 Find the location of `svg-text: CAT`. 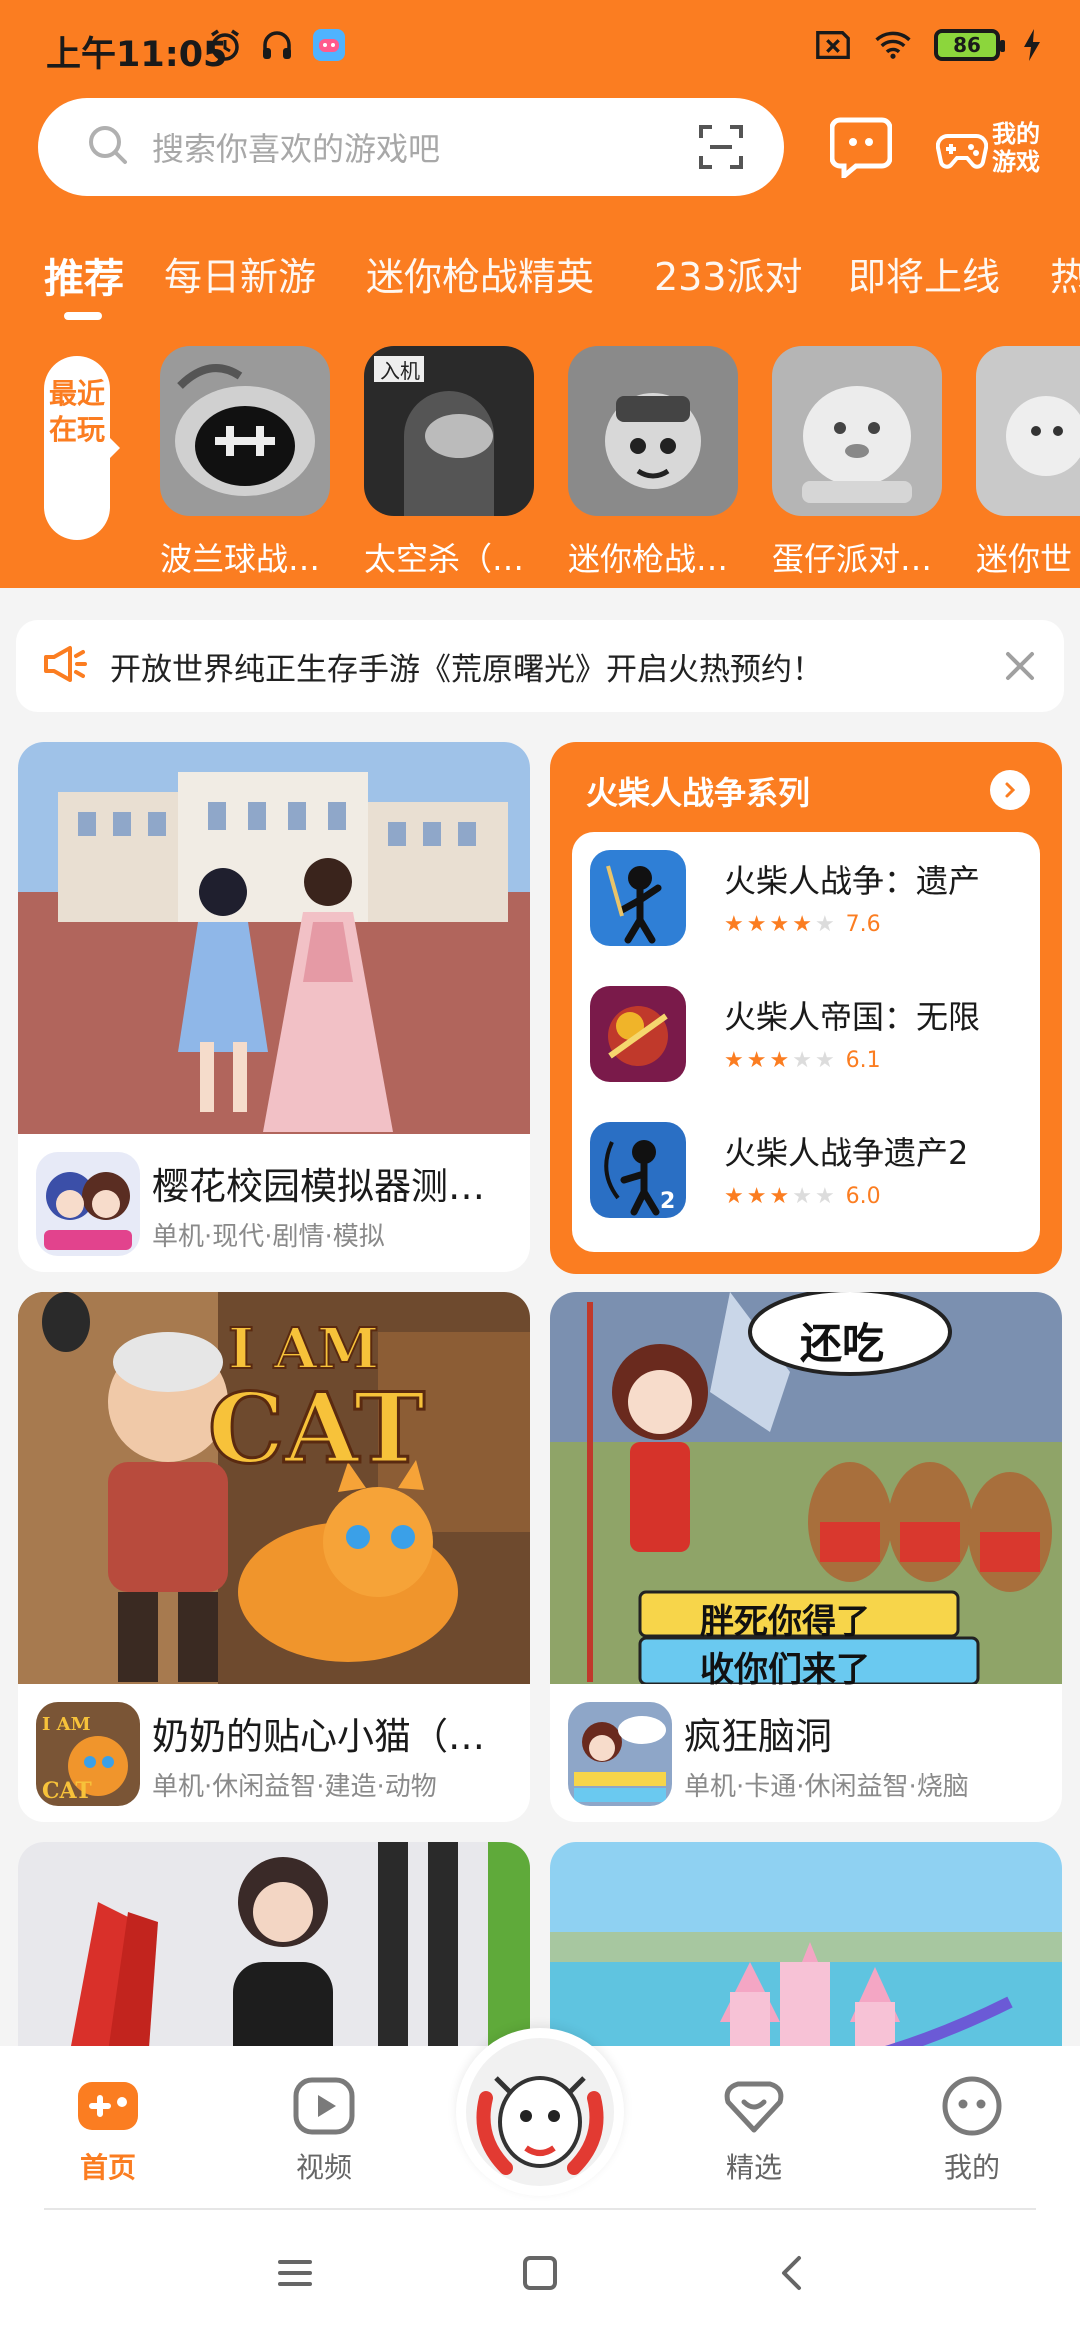

svg-text: CAT is located at coordinates (67, 1791).